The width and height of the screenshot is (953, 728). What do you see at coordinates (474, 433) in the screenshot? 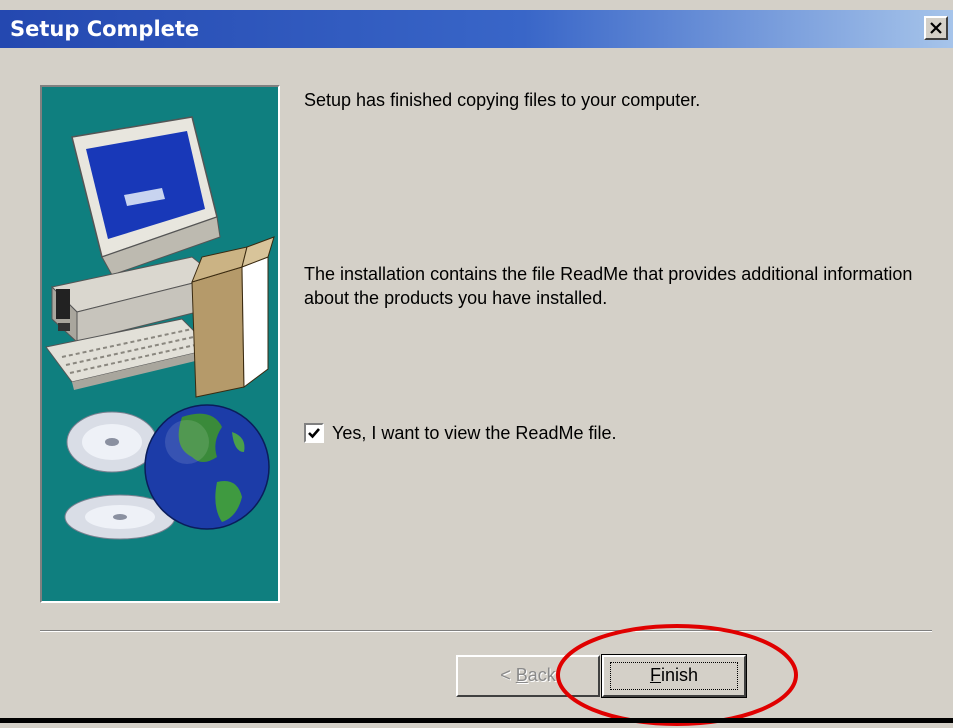
I see `view-readme-label: Yes, I want to view the ReadMe file.` at bounding box center [474, 433].